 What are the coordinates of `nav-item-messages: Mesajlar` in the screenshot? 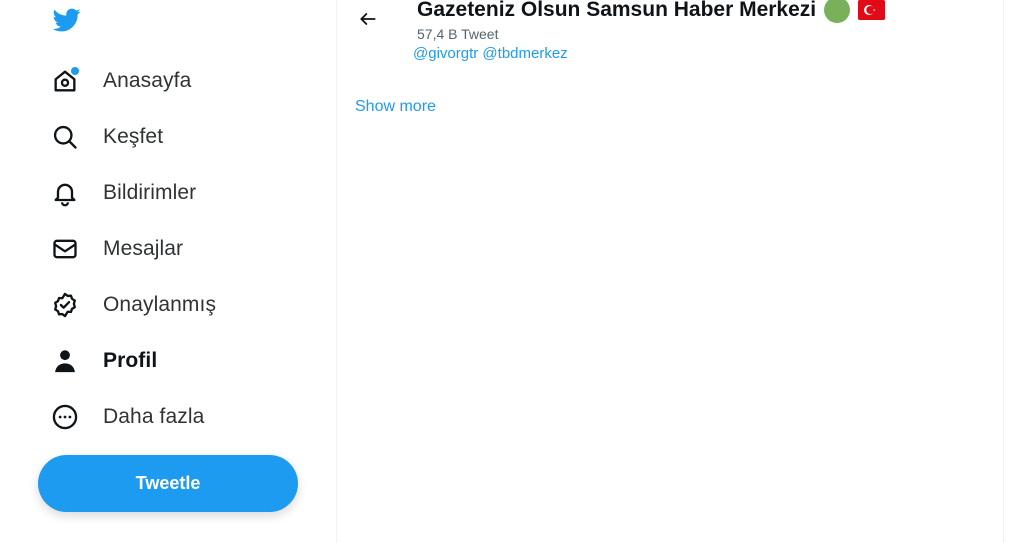 It's located at (110, 249).